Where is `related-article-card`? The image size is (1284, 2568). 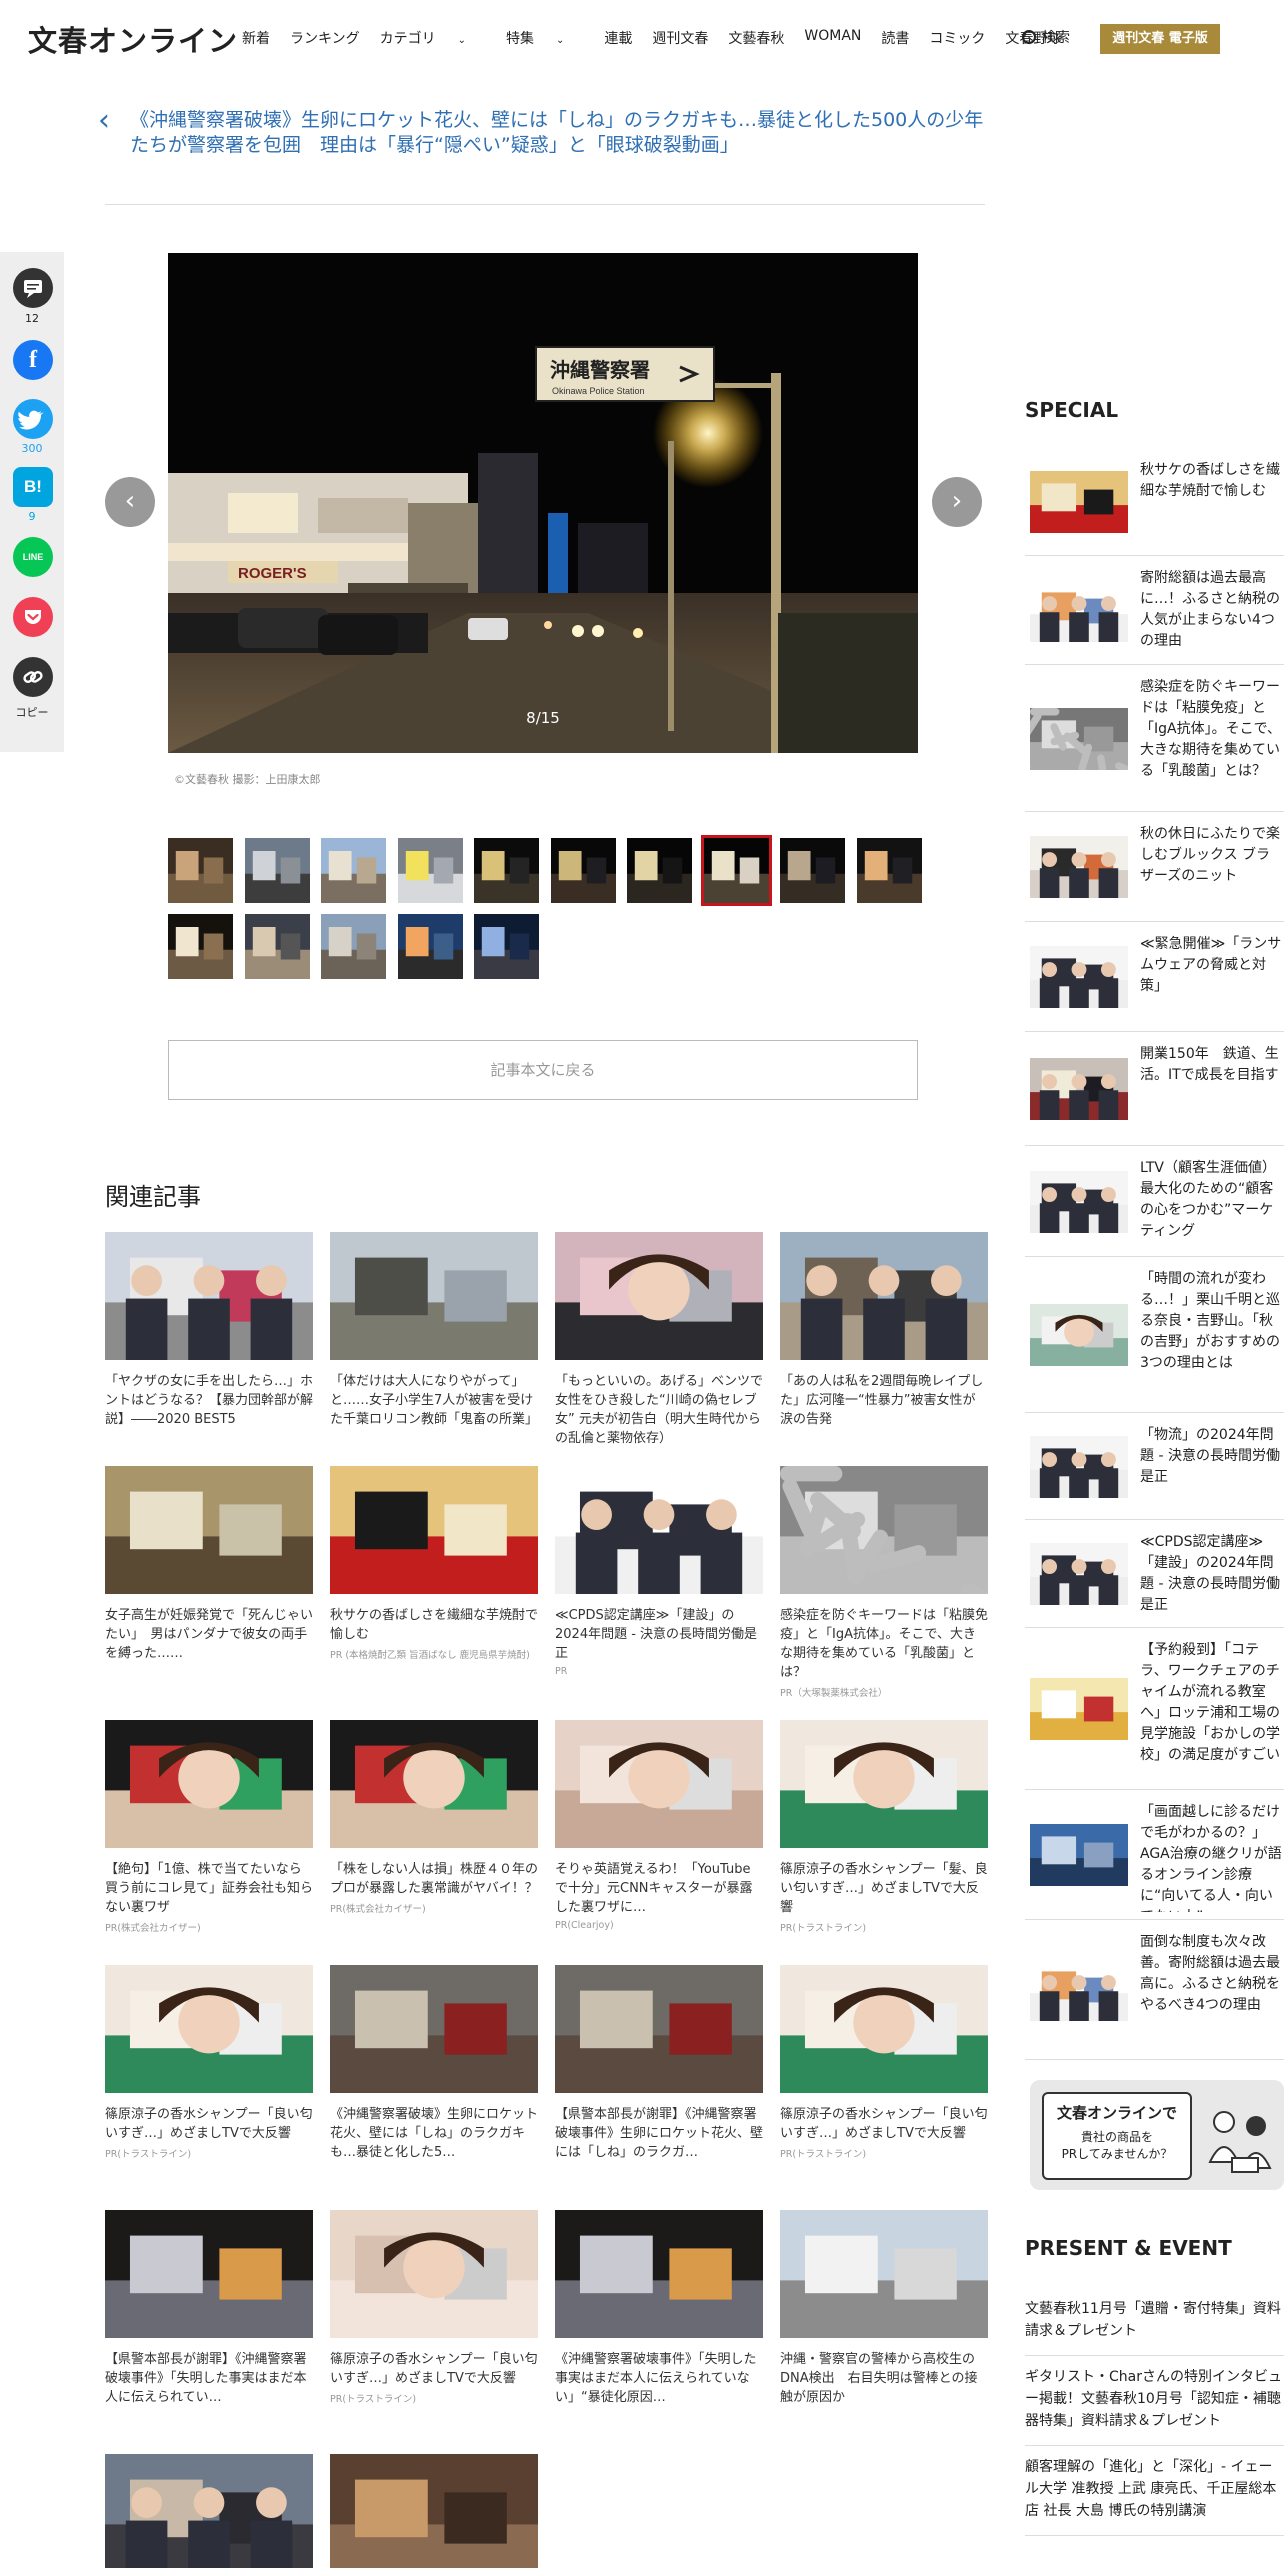 related-article-card is located at coordinates (434, 2511).